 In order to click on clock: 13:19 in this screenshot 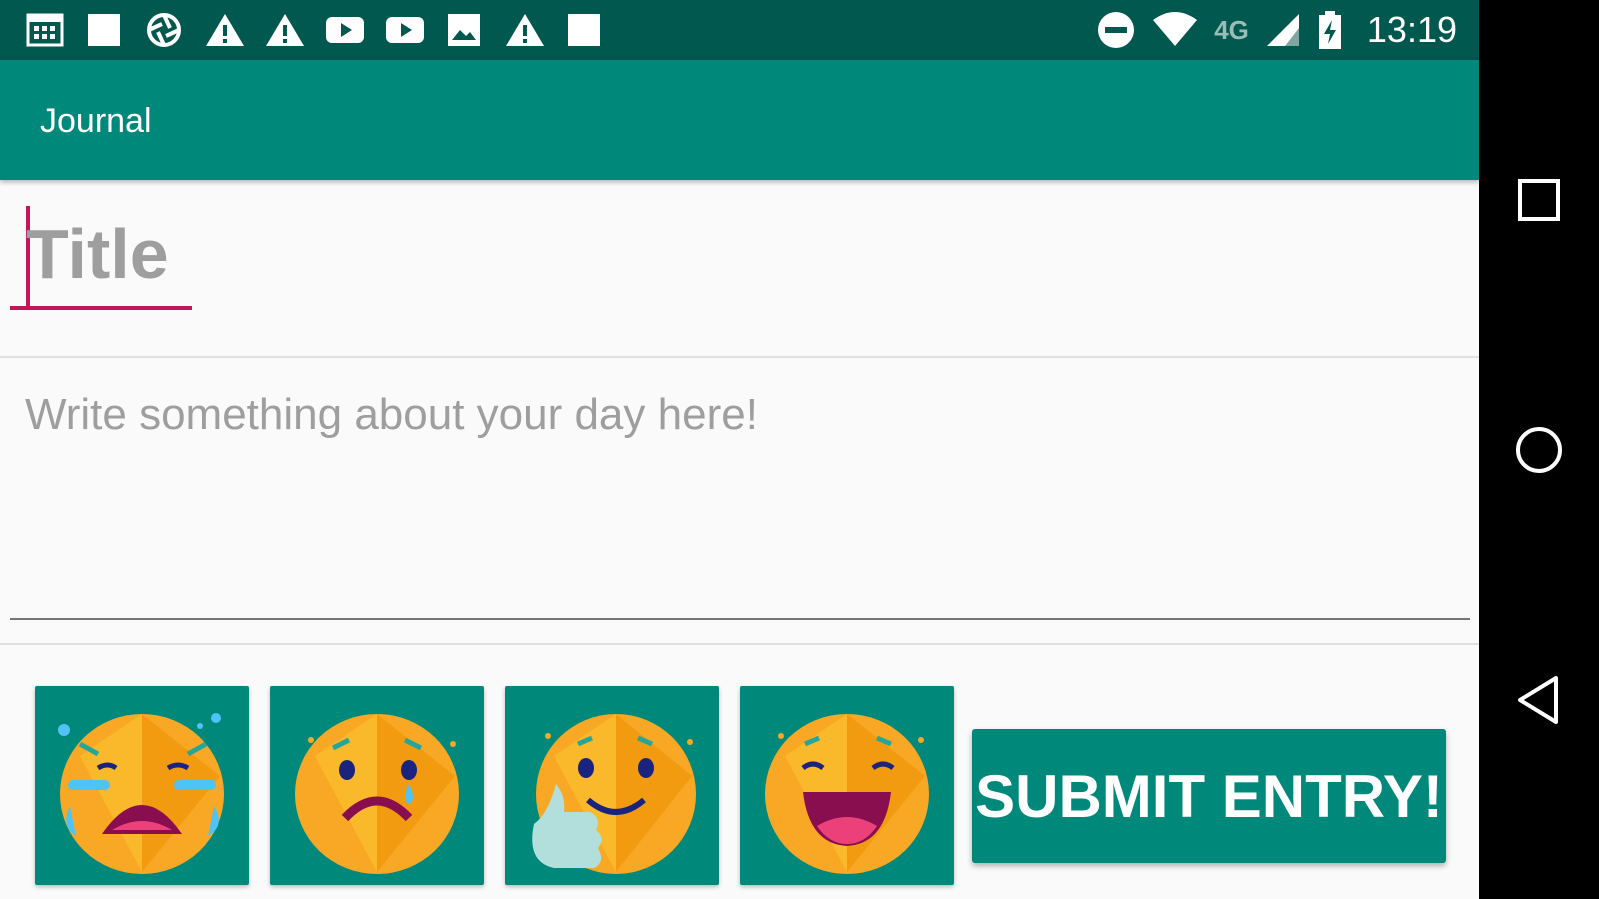, I will do `click(1411, 29)`.